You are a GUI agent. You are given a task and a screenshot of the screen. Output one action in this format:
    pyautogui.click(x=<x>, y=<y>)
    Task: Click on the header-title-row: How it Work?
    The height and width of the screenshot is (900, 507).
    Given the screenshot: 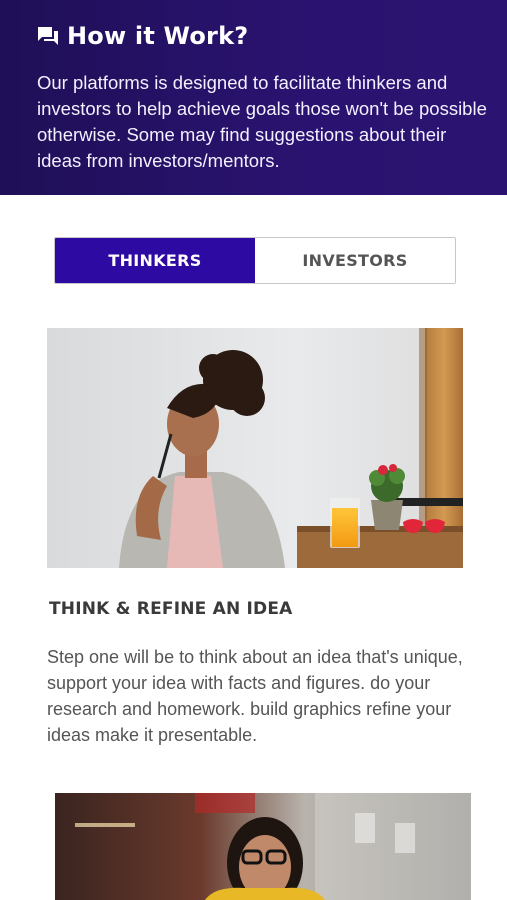 What is the action you would take?
    pyautogui.click(x=142, y=36)
    